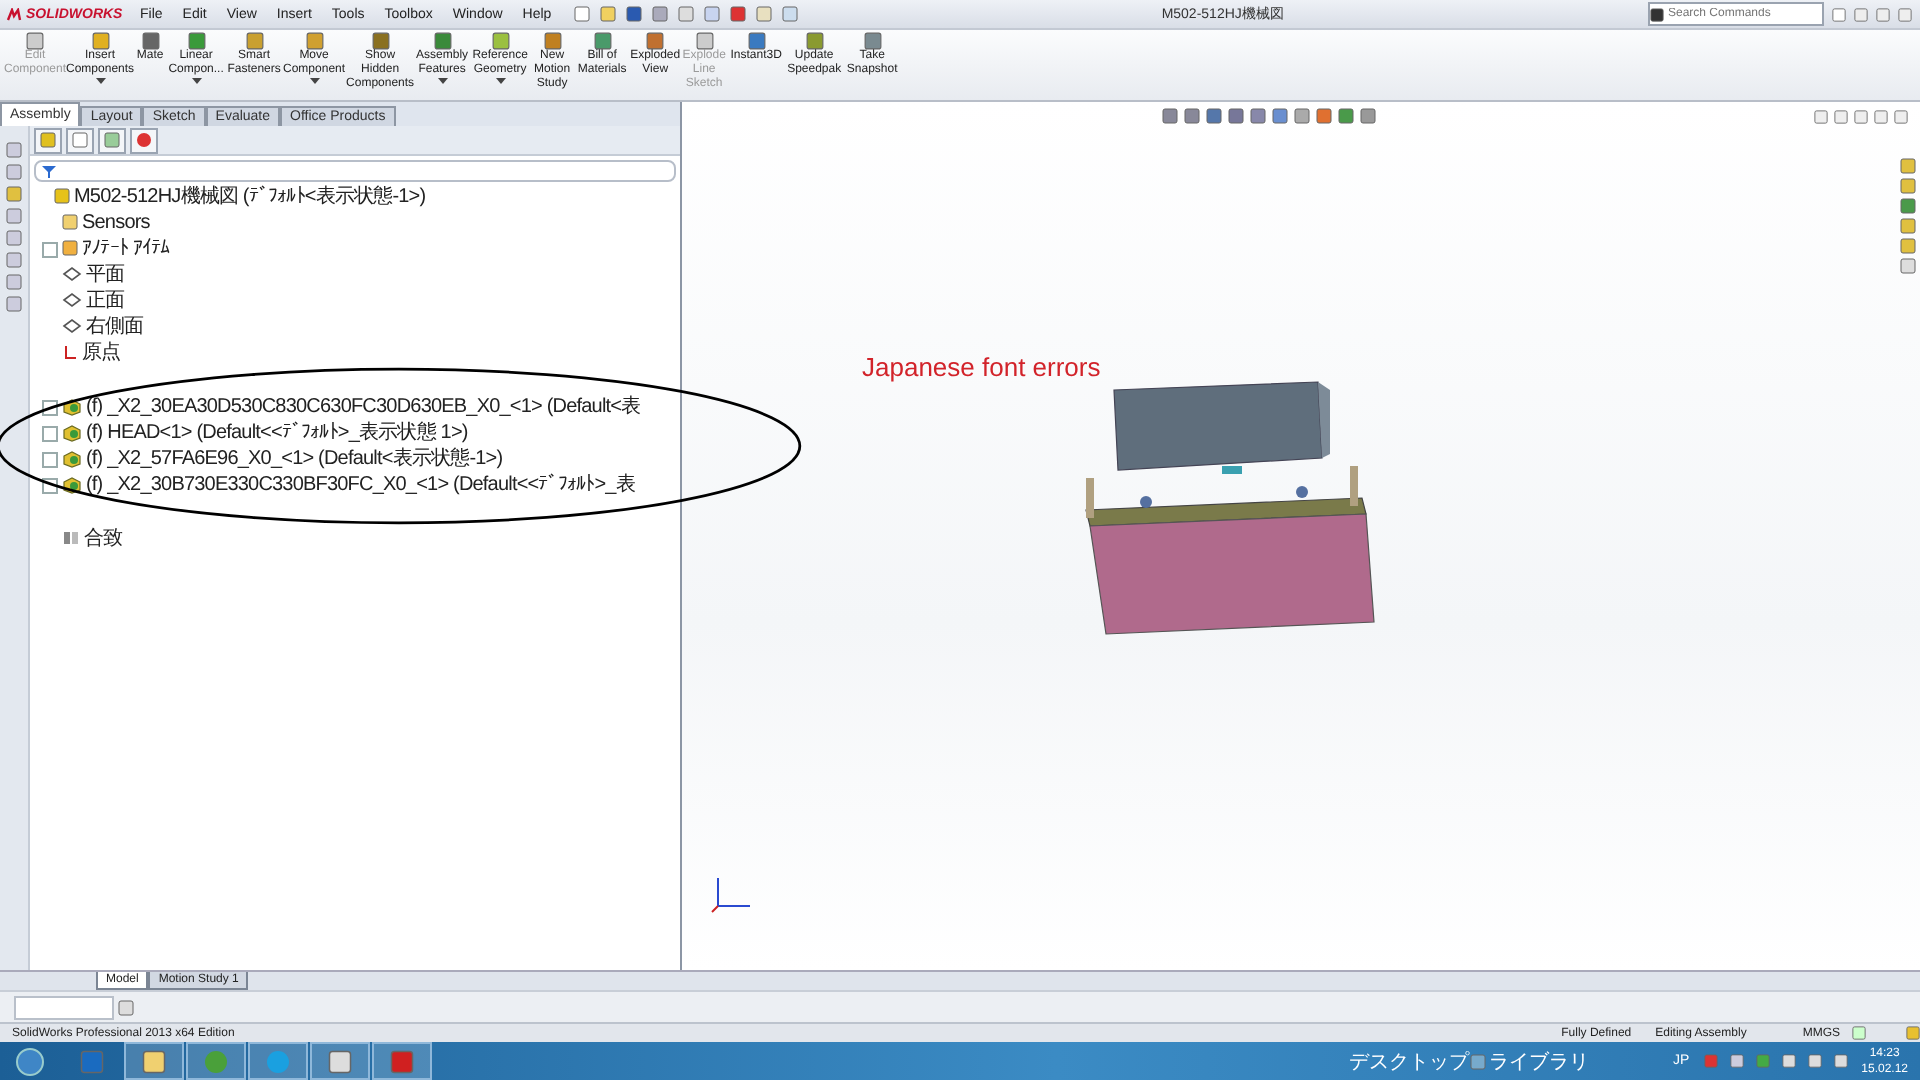  I want to click on feature-tree-tab, so click(48, 140).